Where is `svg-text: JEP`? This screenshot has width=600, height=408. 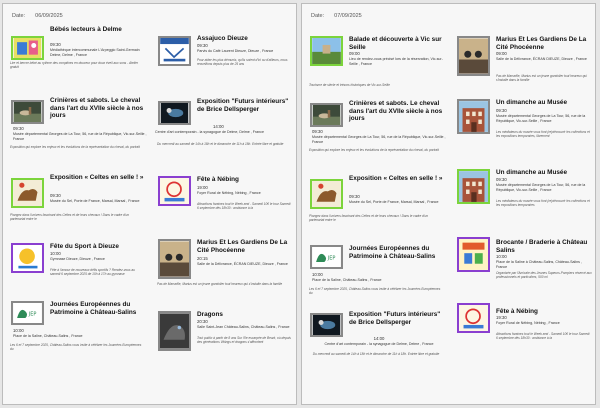 svg-text: JEP is located at coordinates (331, 259).